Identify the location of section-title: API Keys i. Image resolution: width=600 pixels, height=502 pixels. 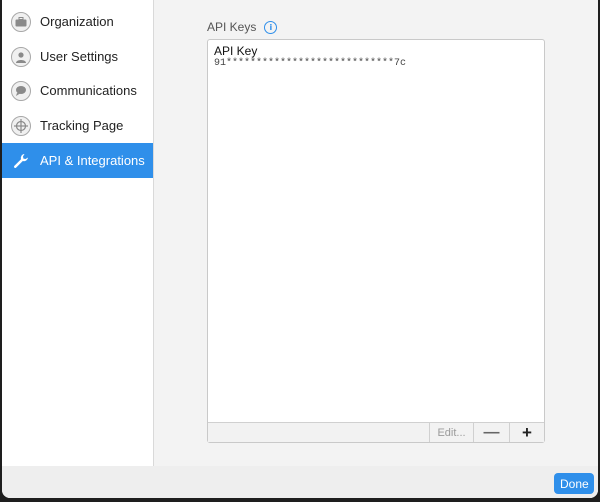
(242, 27).